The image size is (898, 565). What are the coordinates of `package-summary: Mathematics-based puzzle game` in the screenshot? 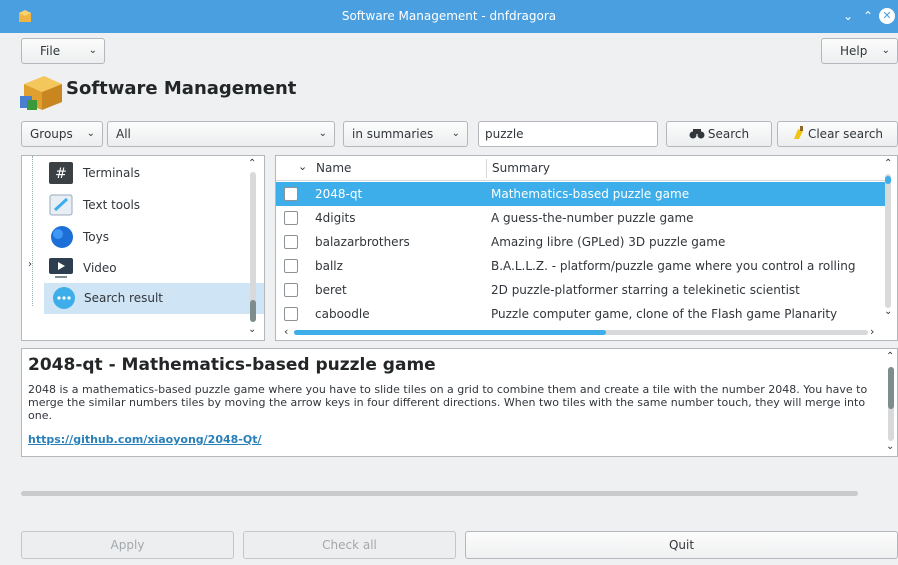 It's located at (590, 194).